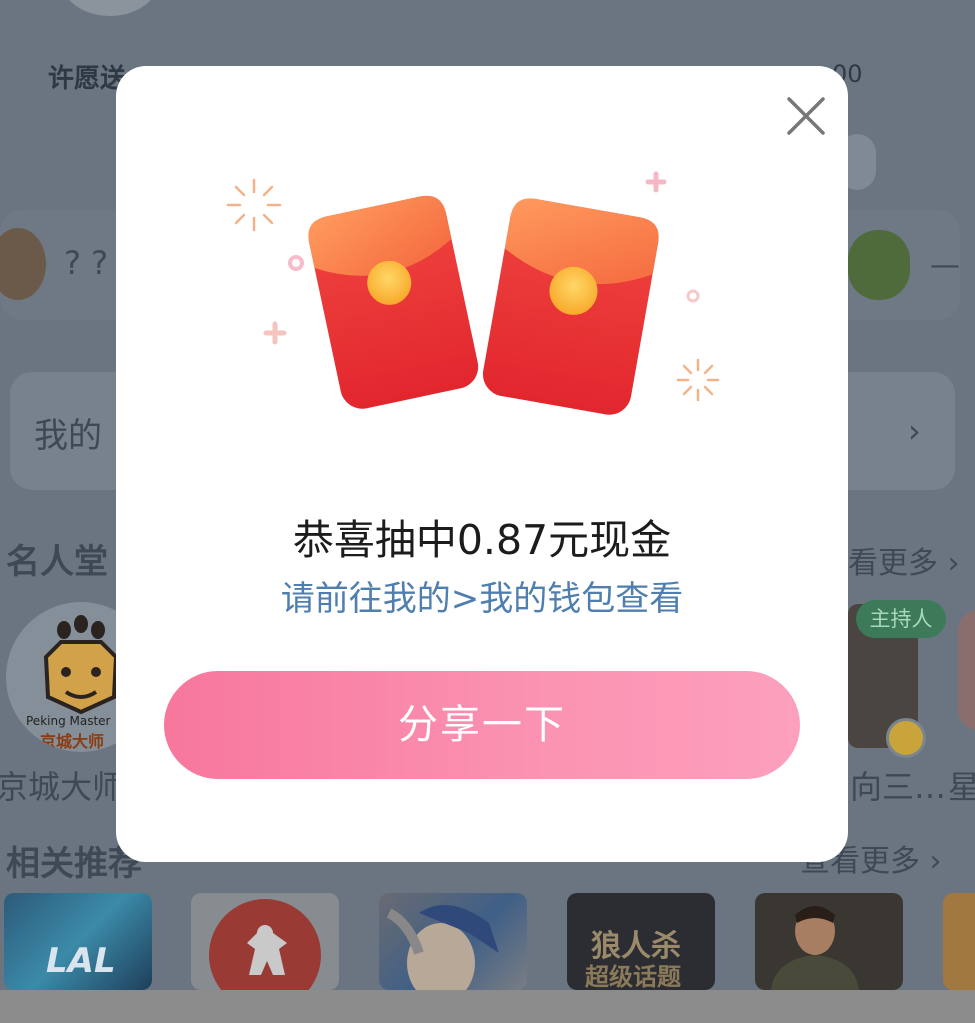  Describe the element at coordinates (482, 540) in the screenshot. I see `prize-title: 恭喜抽中0.87元现金` at that location.